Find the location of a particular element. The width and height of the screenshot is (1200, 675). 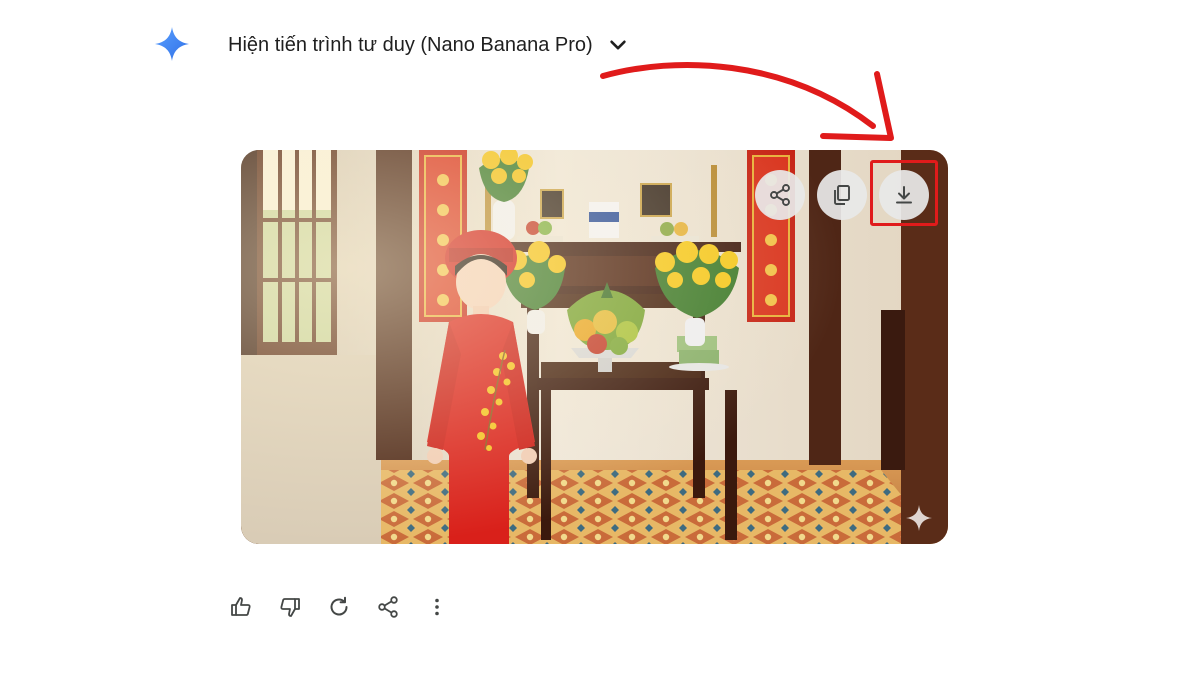

chevron-down-icon is located at coordinates (618, 45).